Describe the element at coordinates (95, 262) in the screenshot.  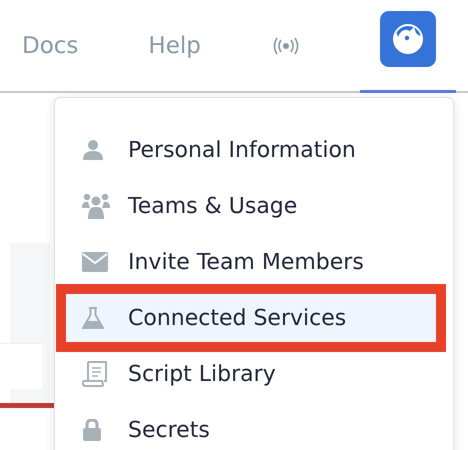
I see `envelope-icon` at that location.